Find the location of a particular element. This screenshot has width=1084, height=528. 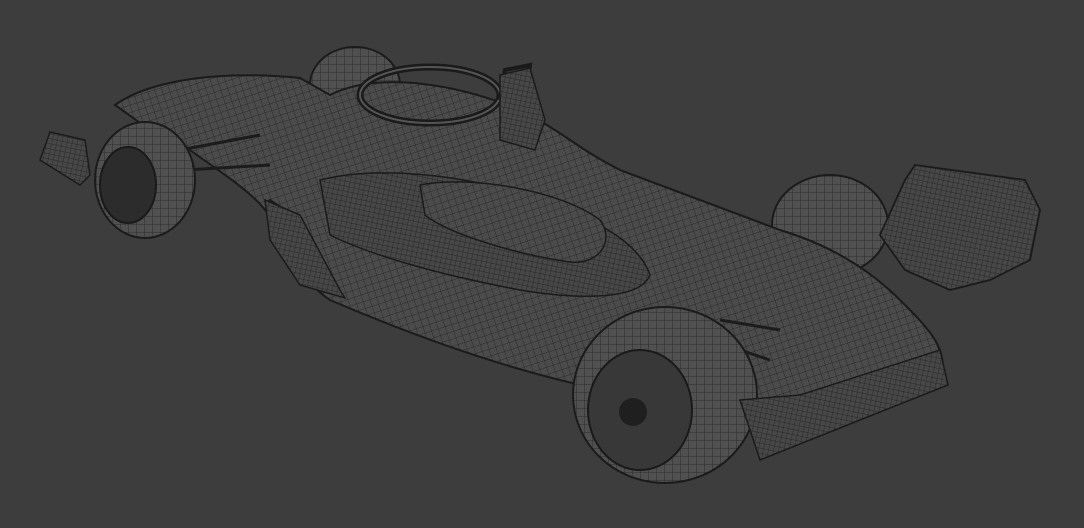

front-wing is located at coordinates (65, 158).